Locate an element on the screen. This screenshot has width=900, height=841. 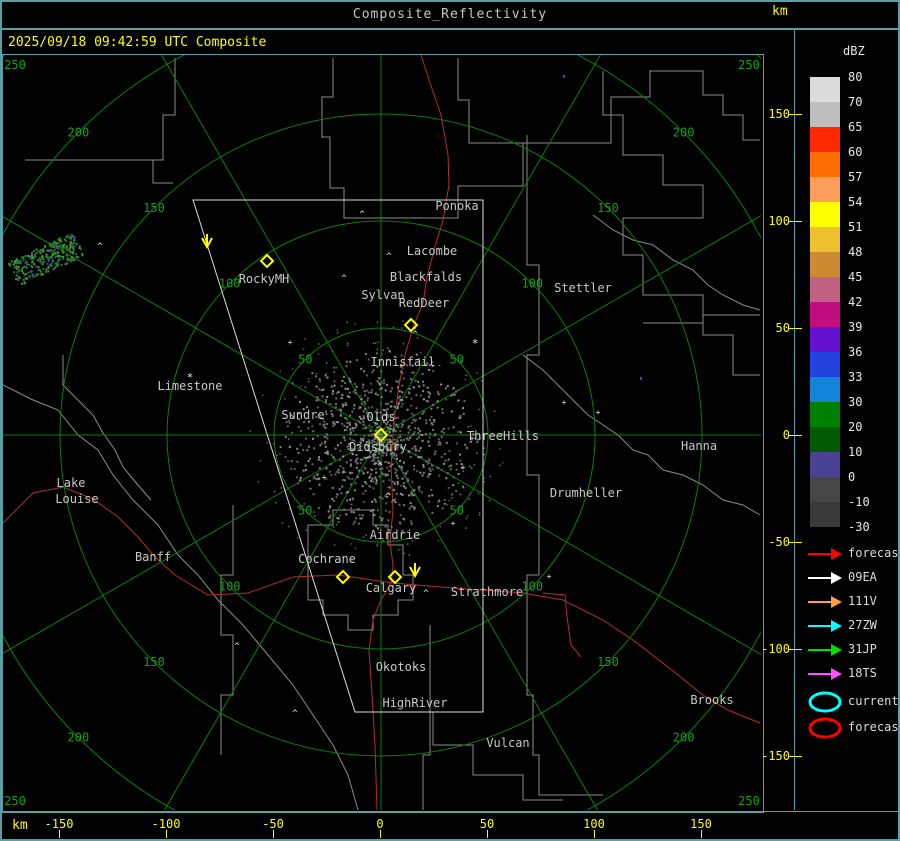
city-label: Innisfail is located at coordinates (402, 362).